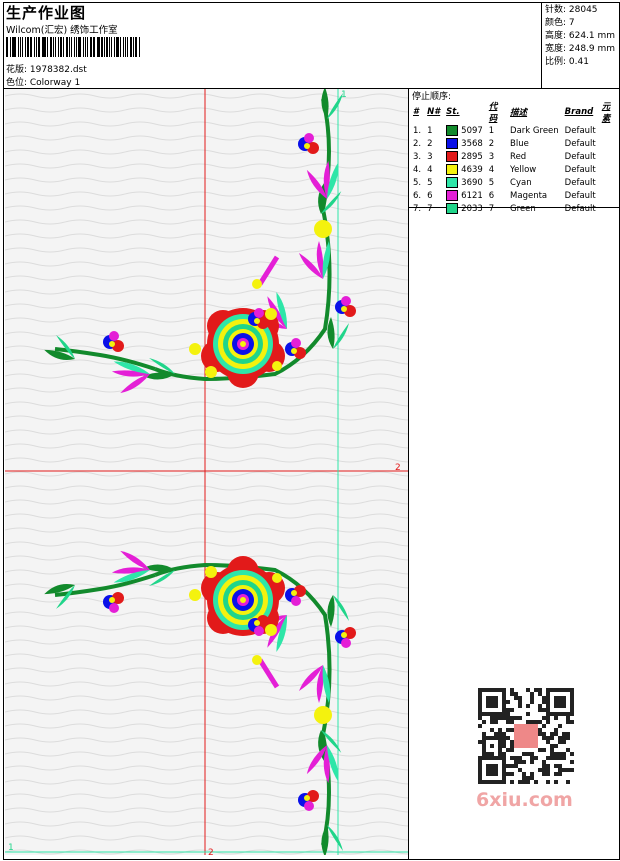 The width and height of the screenshot is (620, 861). What do you see at coordinates (398, 468) in the screenshot?
I see `guide-label-h2: 2` at bounding box center [398, 468].